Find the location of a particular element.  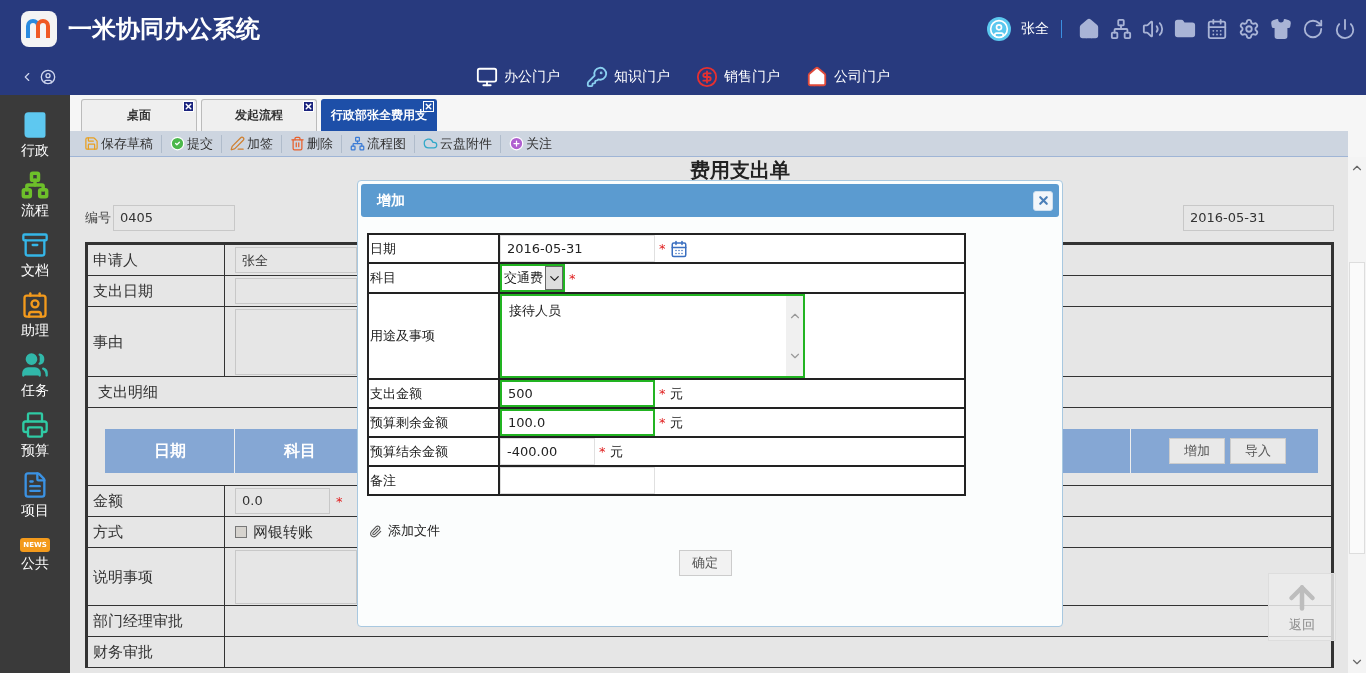

drawer-icon is located at coordinates (35, 244).